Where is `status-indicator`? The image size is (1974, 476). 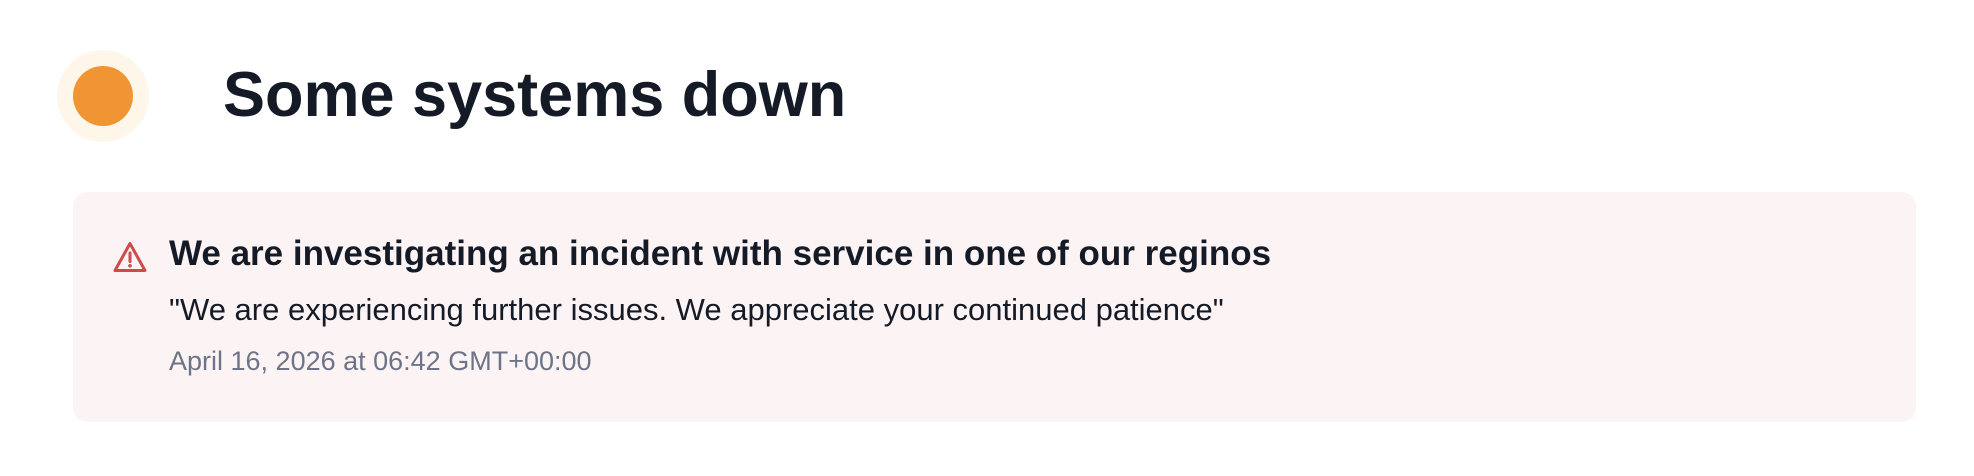
status-indicator is located at coordinates (103, 96).